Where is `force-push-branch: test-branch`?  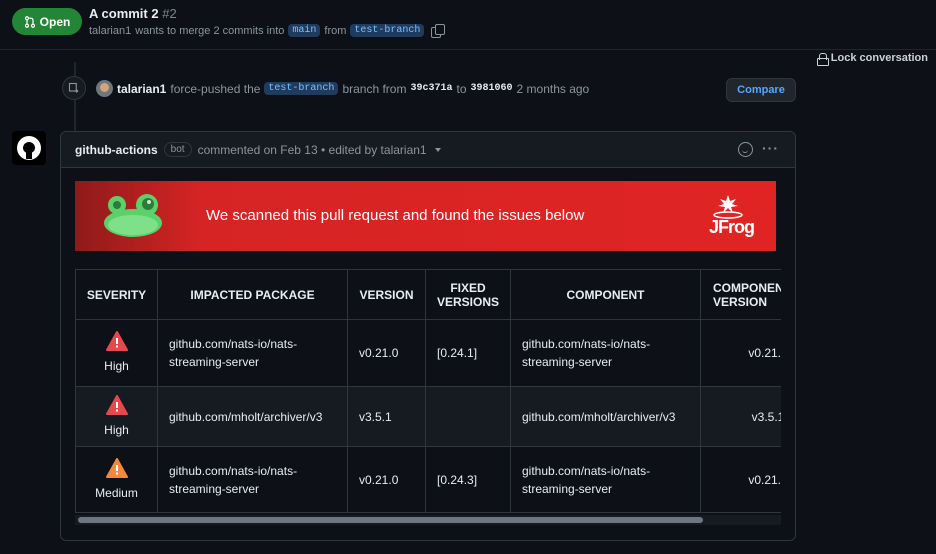
force-push-branch: test-branch is located at coordinates (301, 88).